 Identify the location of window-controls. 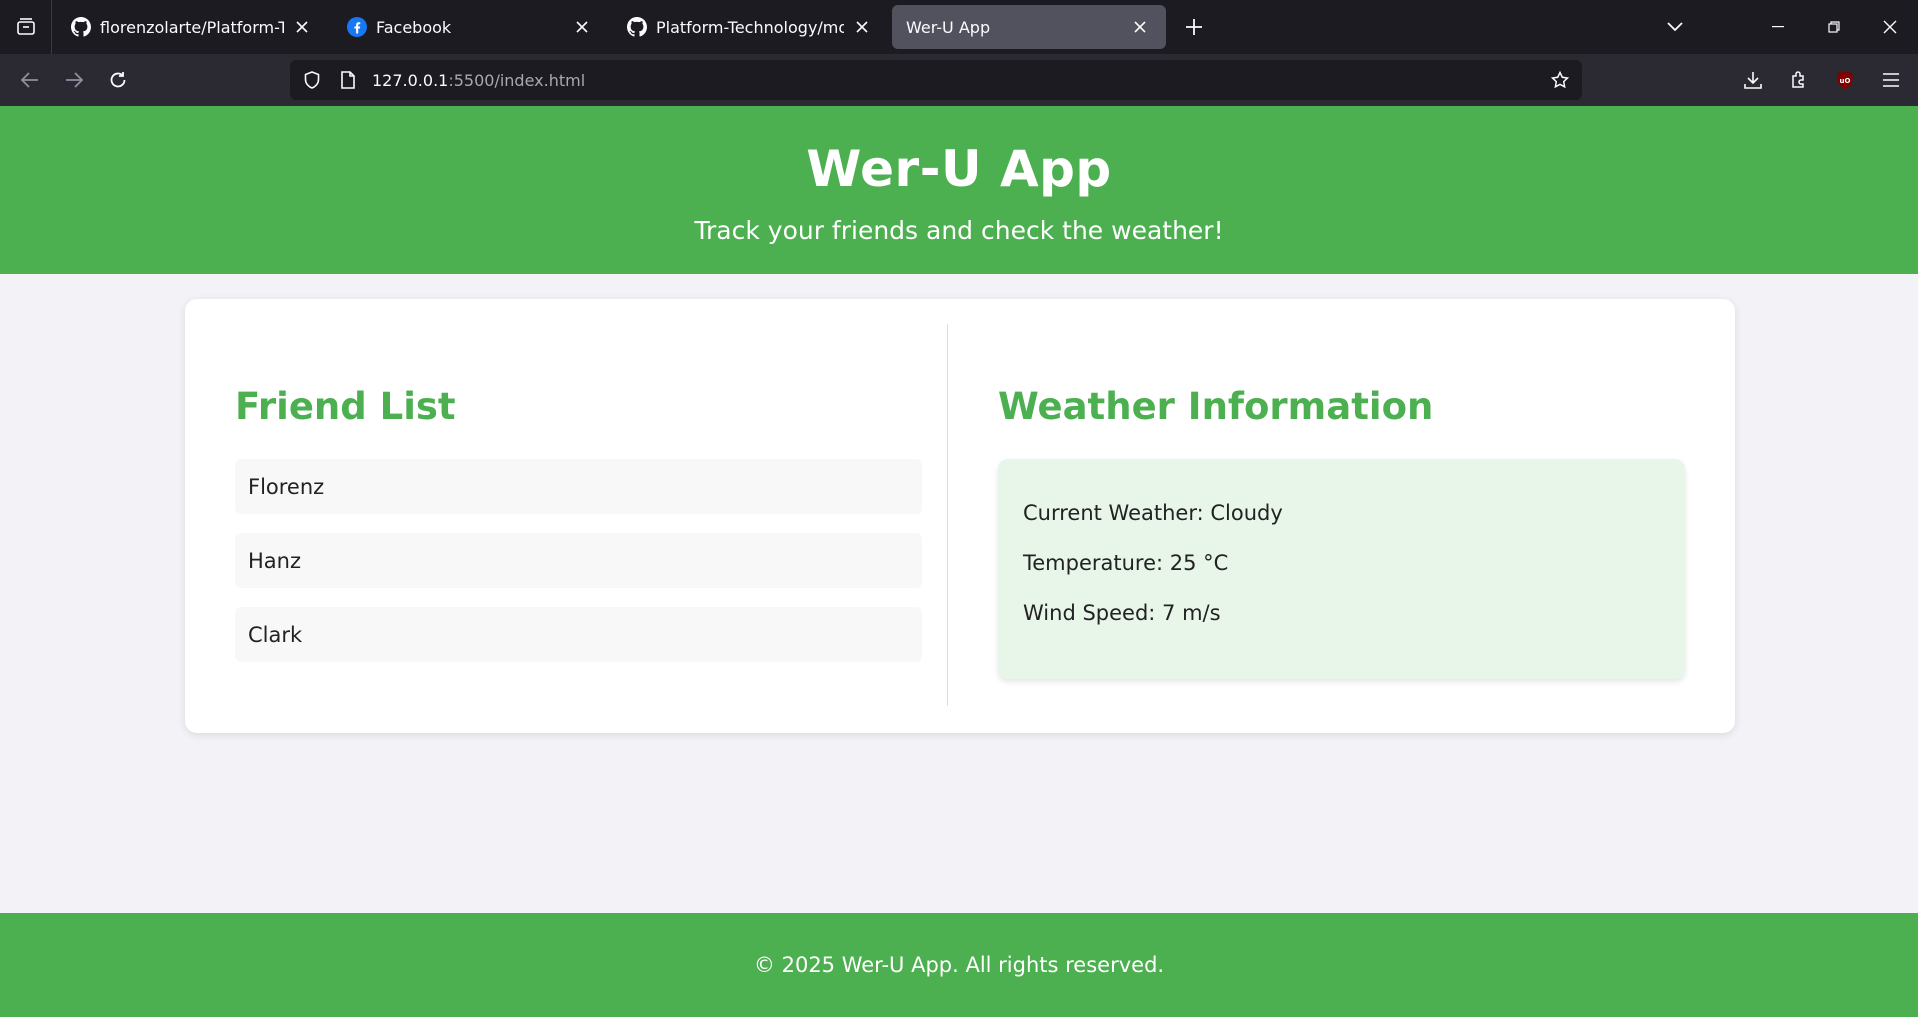
(1834, 27).